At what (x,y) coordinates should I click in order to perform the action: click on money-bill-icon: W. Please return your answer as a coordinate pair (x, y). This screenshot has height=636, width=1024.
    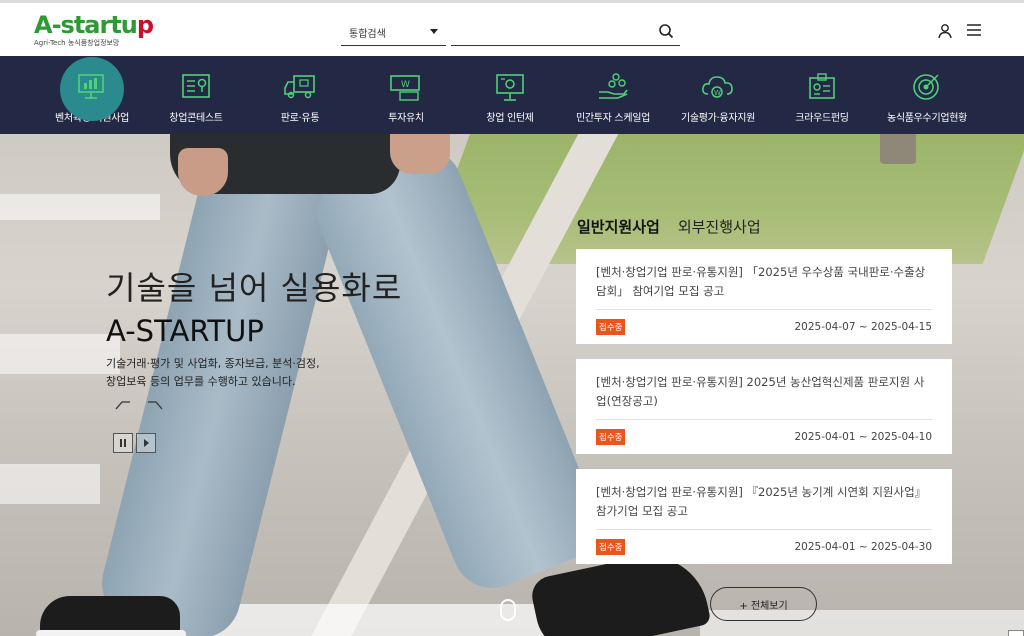
    Looking at the image, I should click on (405, 88).